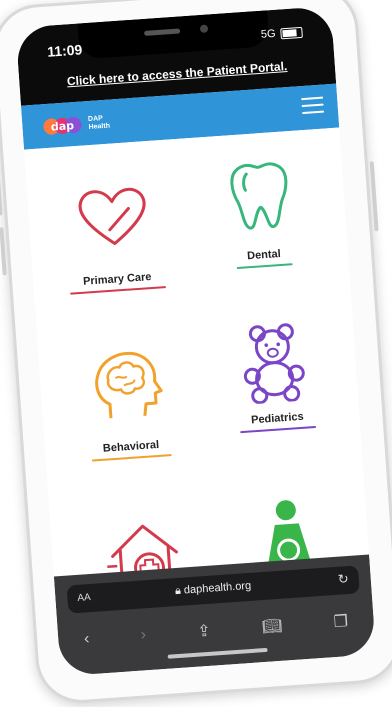 This screenshot has height=707, width=392. What do you see at coordinates (131, 446) in the screenshot?
I see `service-label: Behavioral` at bounding box center [131, 446].